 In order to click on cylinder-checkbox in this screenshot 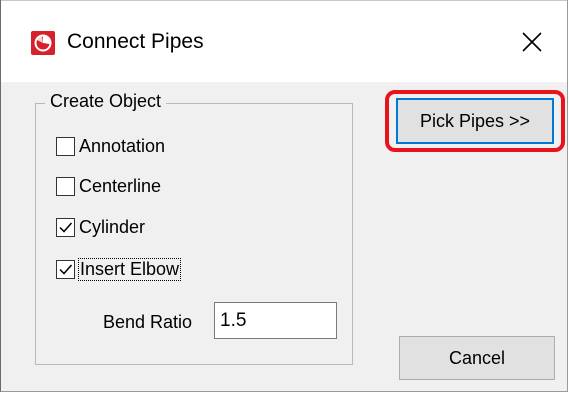, I will do `click(65, 227)`.